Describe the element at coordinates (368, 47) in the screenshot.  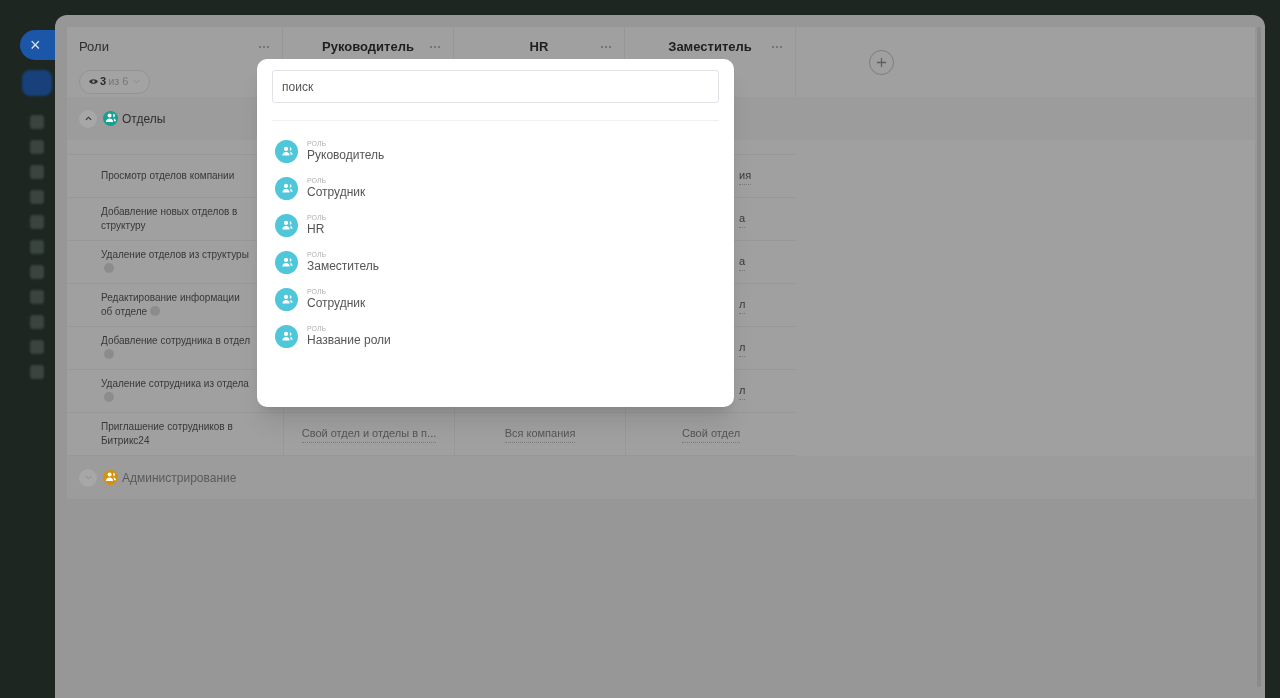
I see `column-title: Руководитель` at that location.